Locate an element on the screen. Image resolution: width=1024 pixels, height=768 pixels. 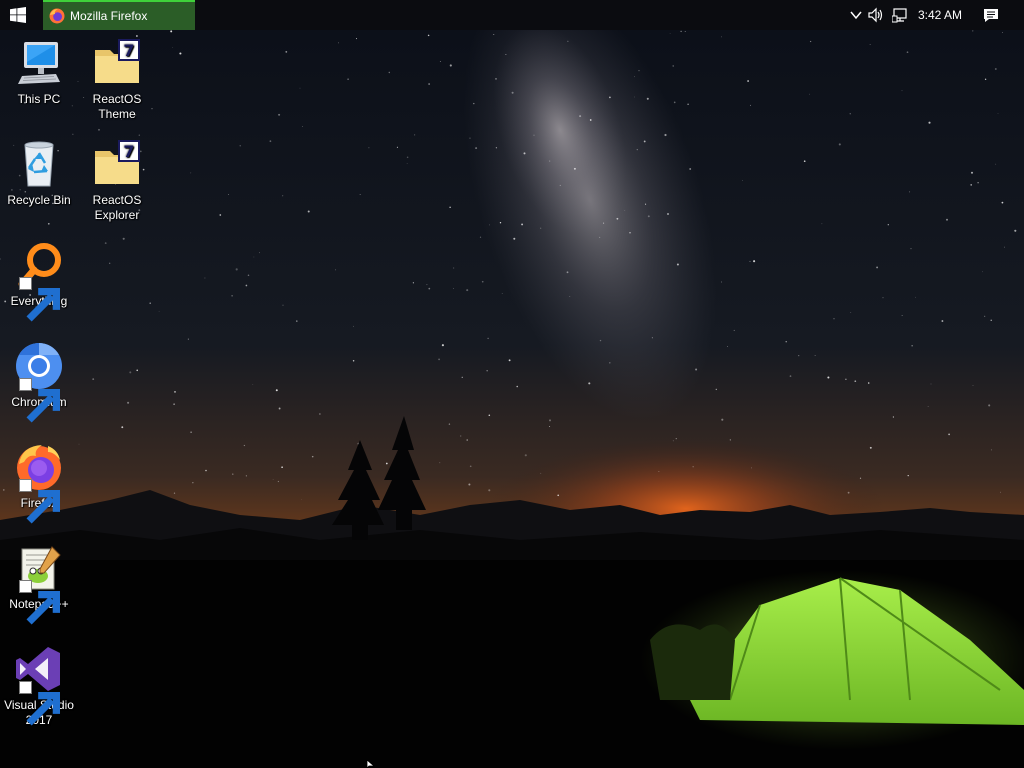
desktop-icon-notepad-plus-plus: Notepad++ is located at coordinates (39, 584).